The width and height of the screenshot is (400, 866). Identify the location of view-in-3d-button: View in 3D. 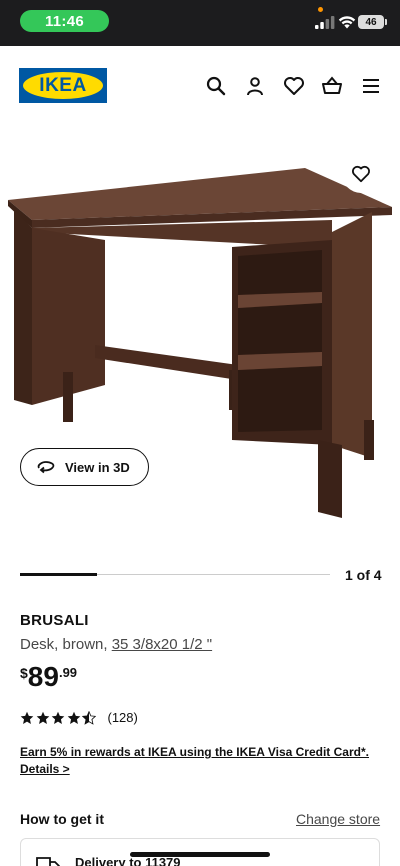
(84, 467).